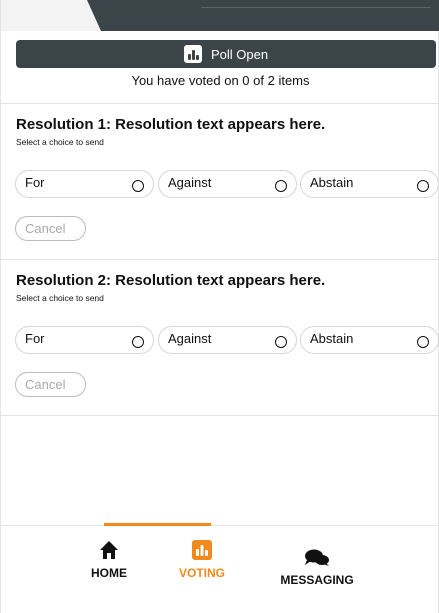 The image size is (439, 613). Describe the element at coordinates (201, 573) in the screenshot. I see `nav-voting-label: VOTING` at that location.